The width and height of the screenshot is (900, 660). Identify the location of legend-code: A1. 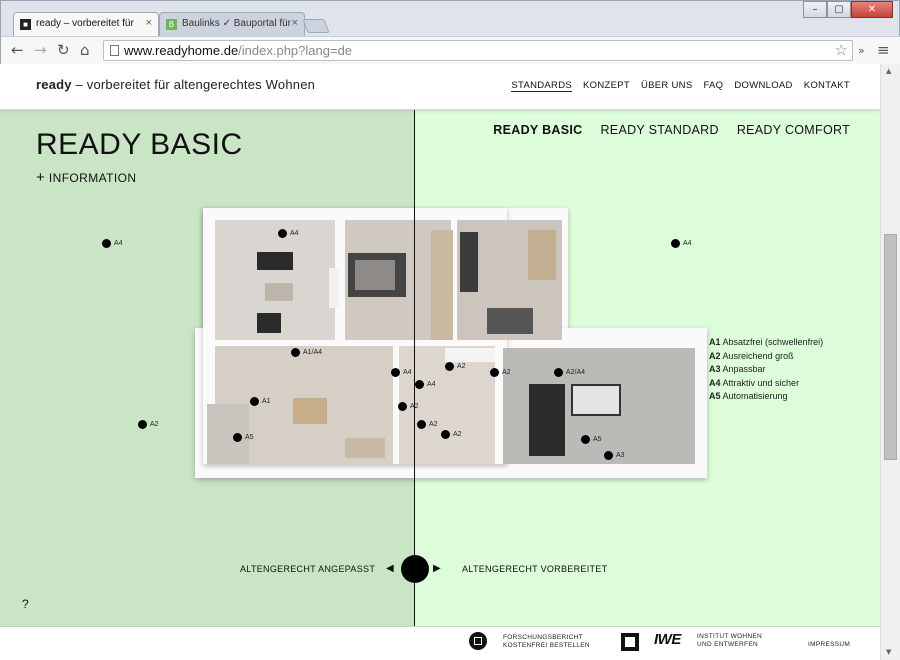
(715, 342).